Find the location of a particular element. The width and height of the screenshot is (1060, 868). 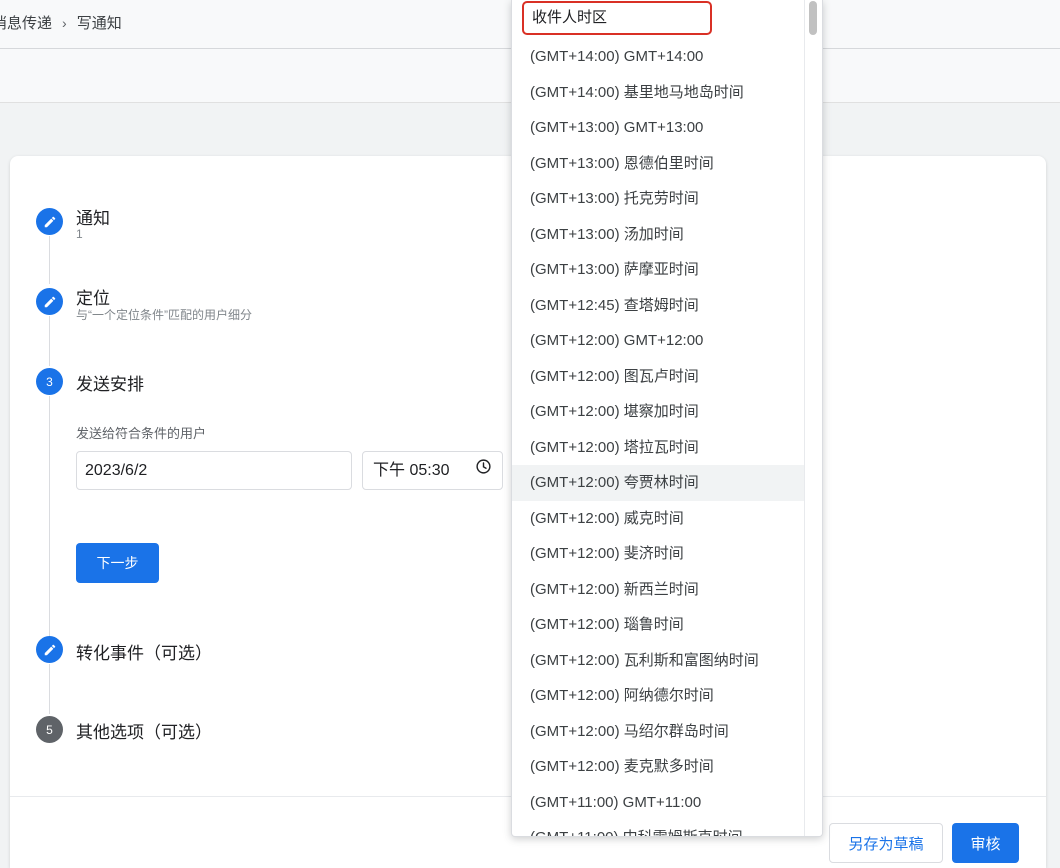

breadcrumb: 消息传递 › 写通知 is located at coordinates (61, 22).